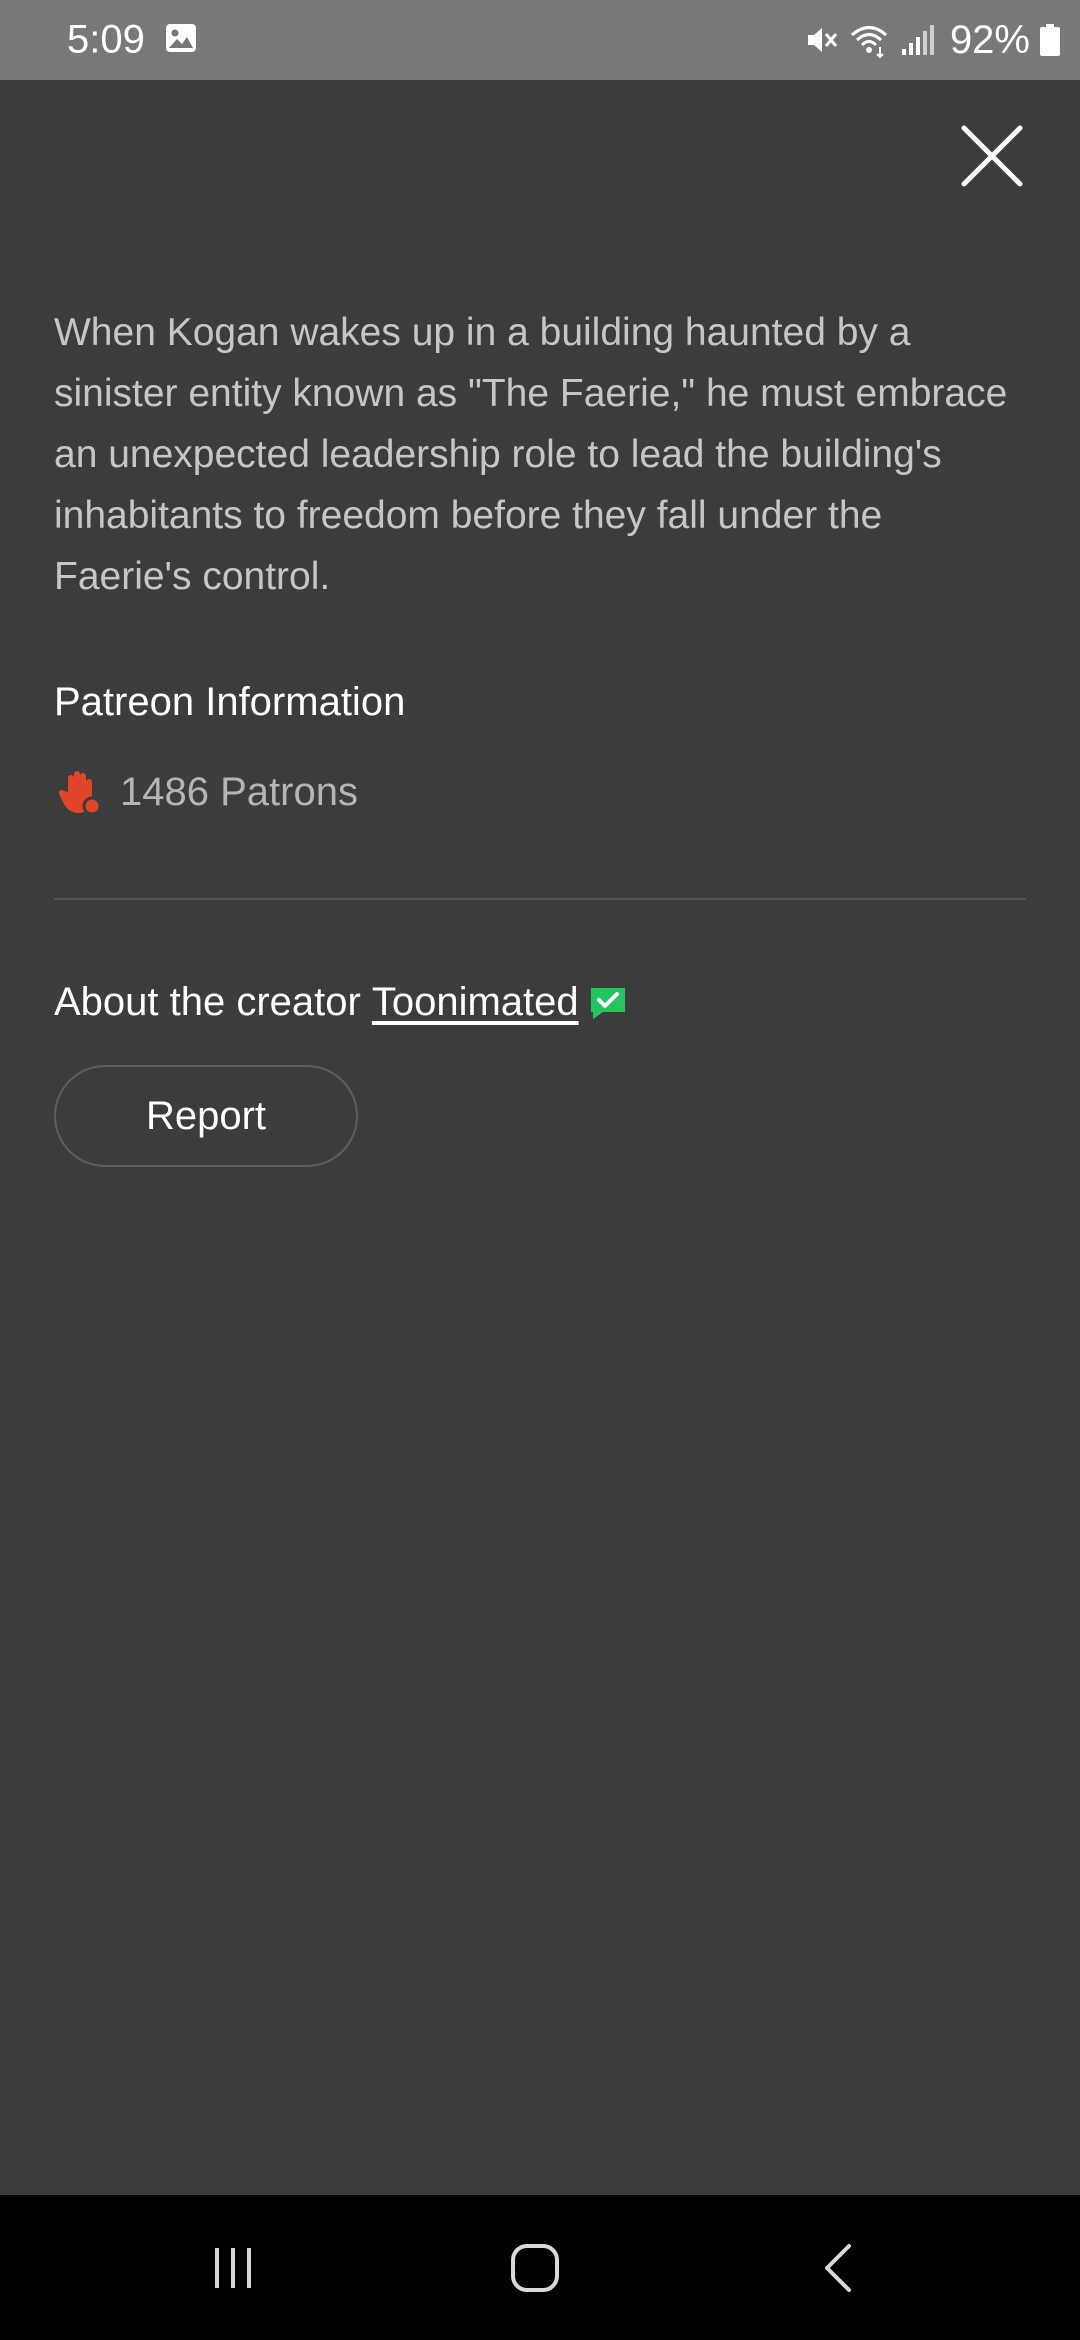  Describe the element at coordinates (475, 1002) in the screenshot. I see `creator-link: Toonimated` at that location.